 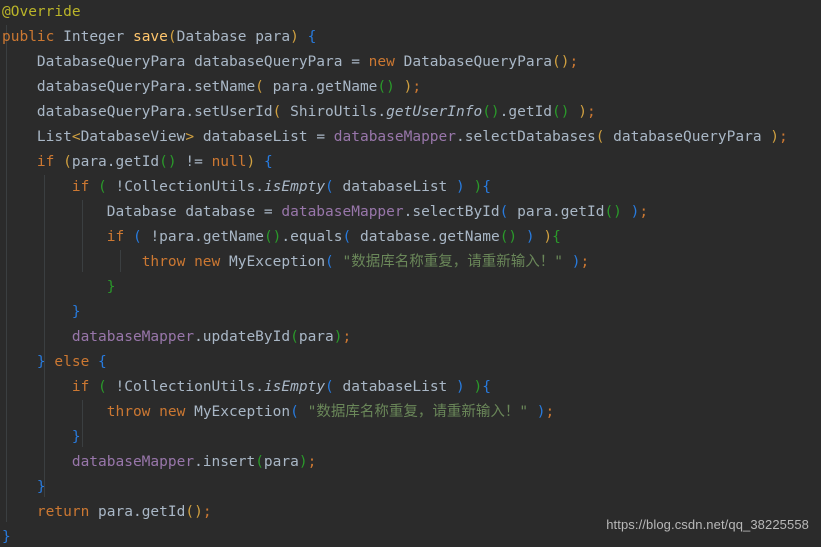 I want to click on code-line-12: }, so click(x=111, y=287).